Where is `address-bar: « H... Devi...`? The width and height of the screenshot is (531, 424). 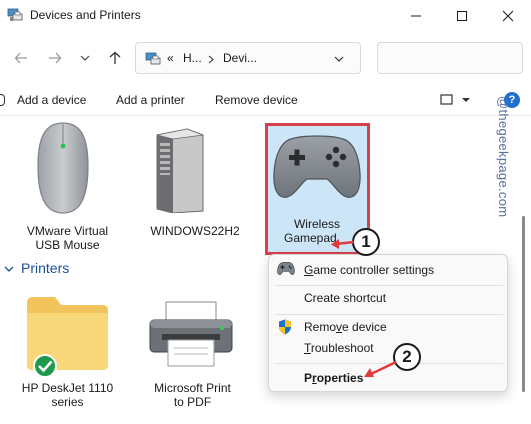
address-bar: « H... Devi... is located at coordinates (248, 58).